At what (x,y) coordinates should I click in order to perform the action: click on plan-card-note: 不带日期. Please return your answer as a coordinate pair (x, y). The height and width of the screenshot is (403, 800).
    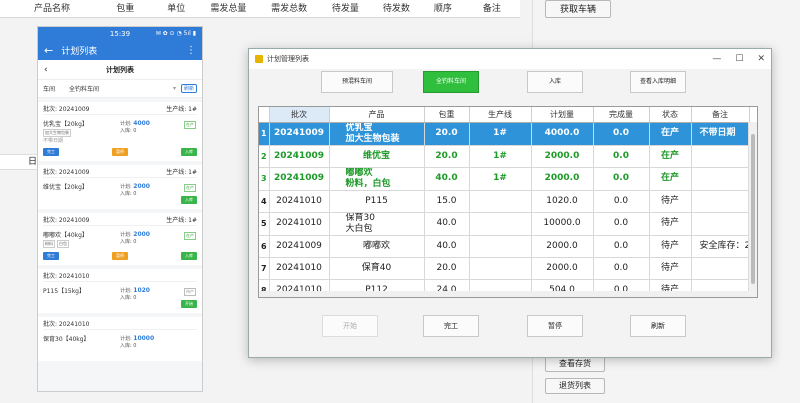
    Looking at the image, I should click on (53, 141).